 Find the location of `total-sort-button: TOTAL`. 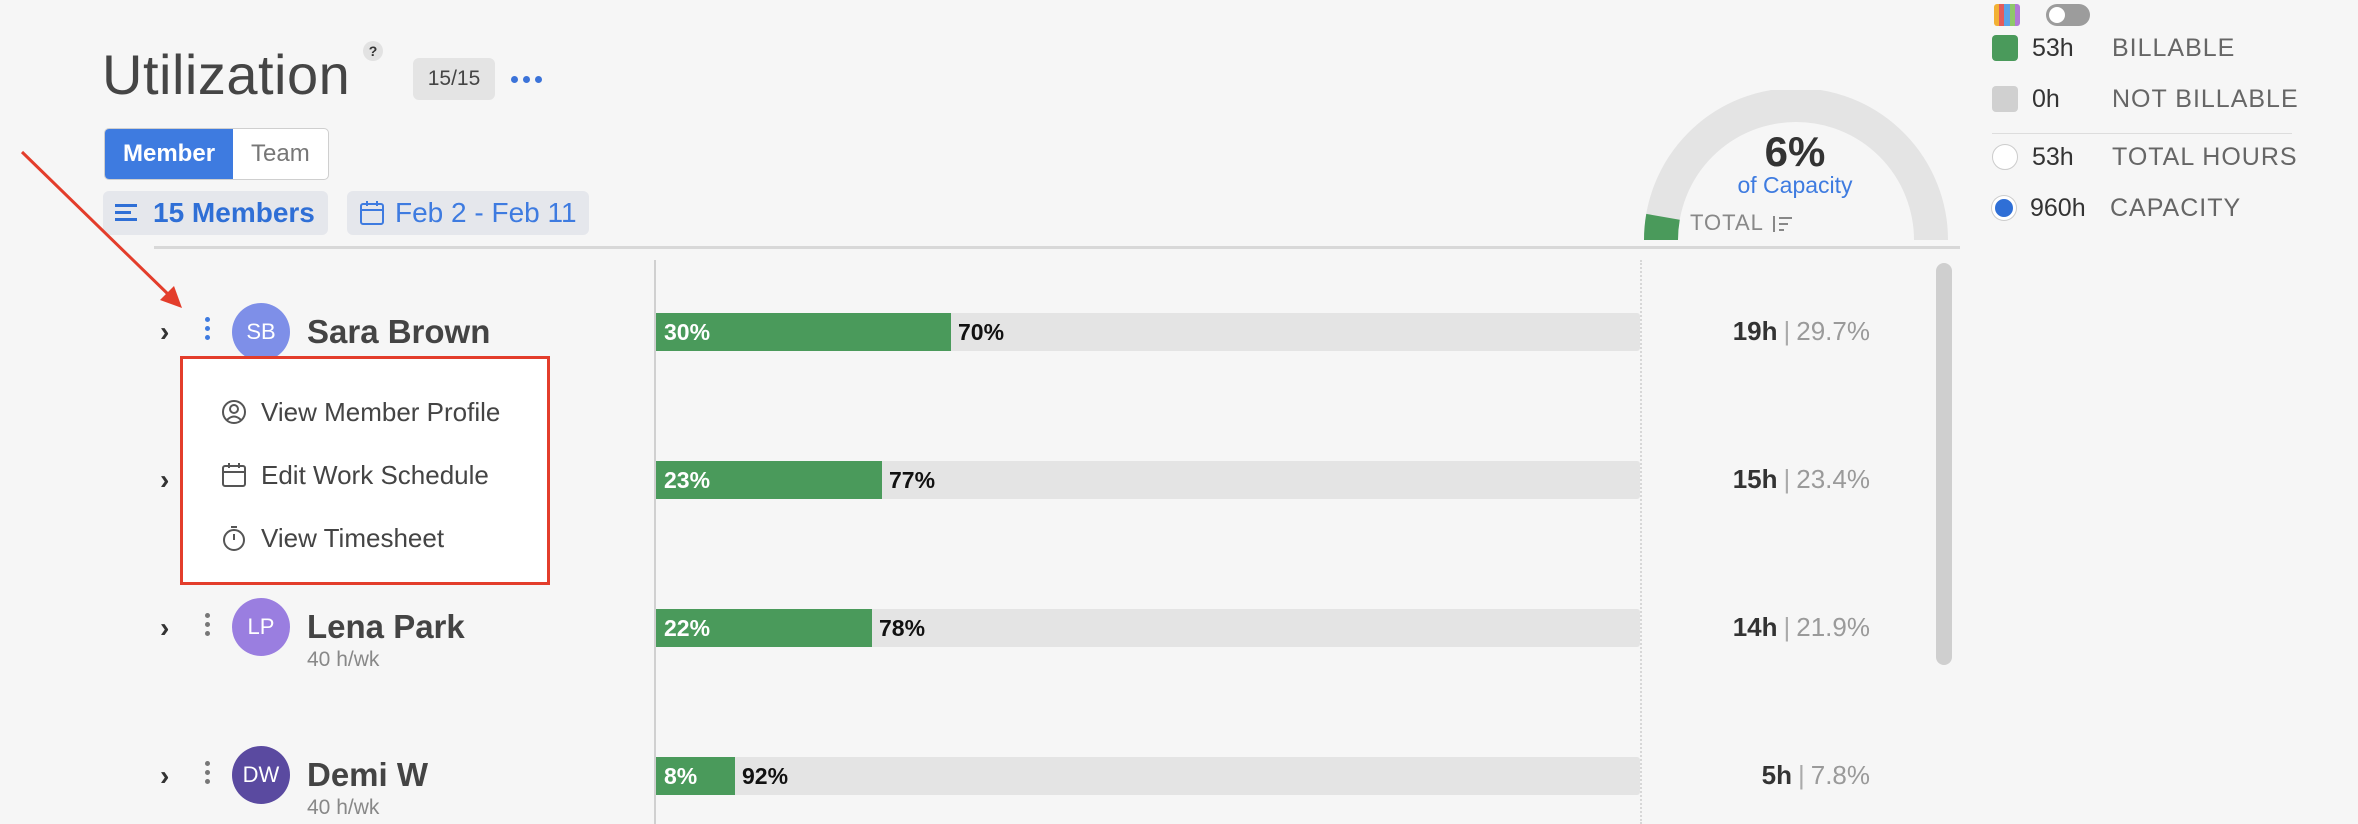

total-sort-button: TOTAL is located at coordinates (1742, 223).